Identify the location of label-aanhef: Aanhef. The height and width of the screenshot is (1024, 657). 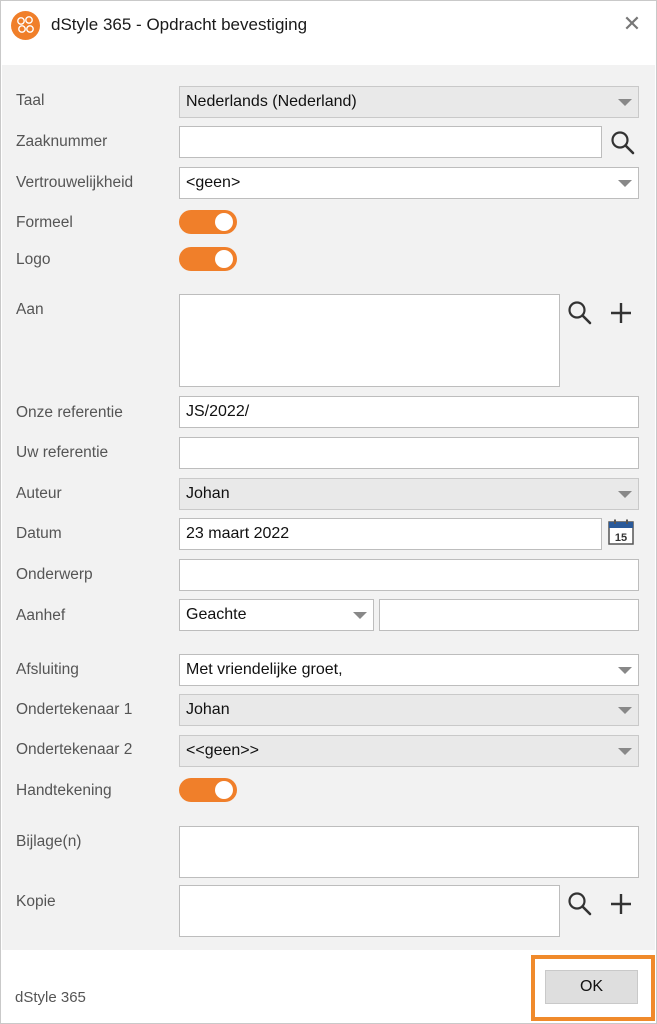
(41, 615).